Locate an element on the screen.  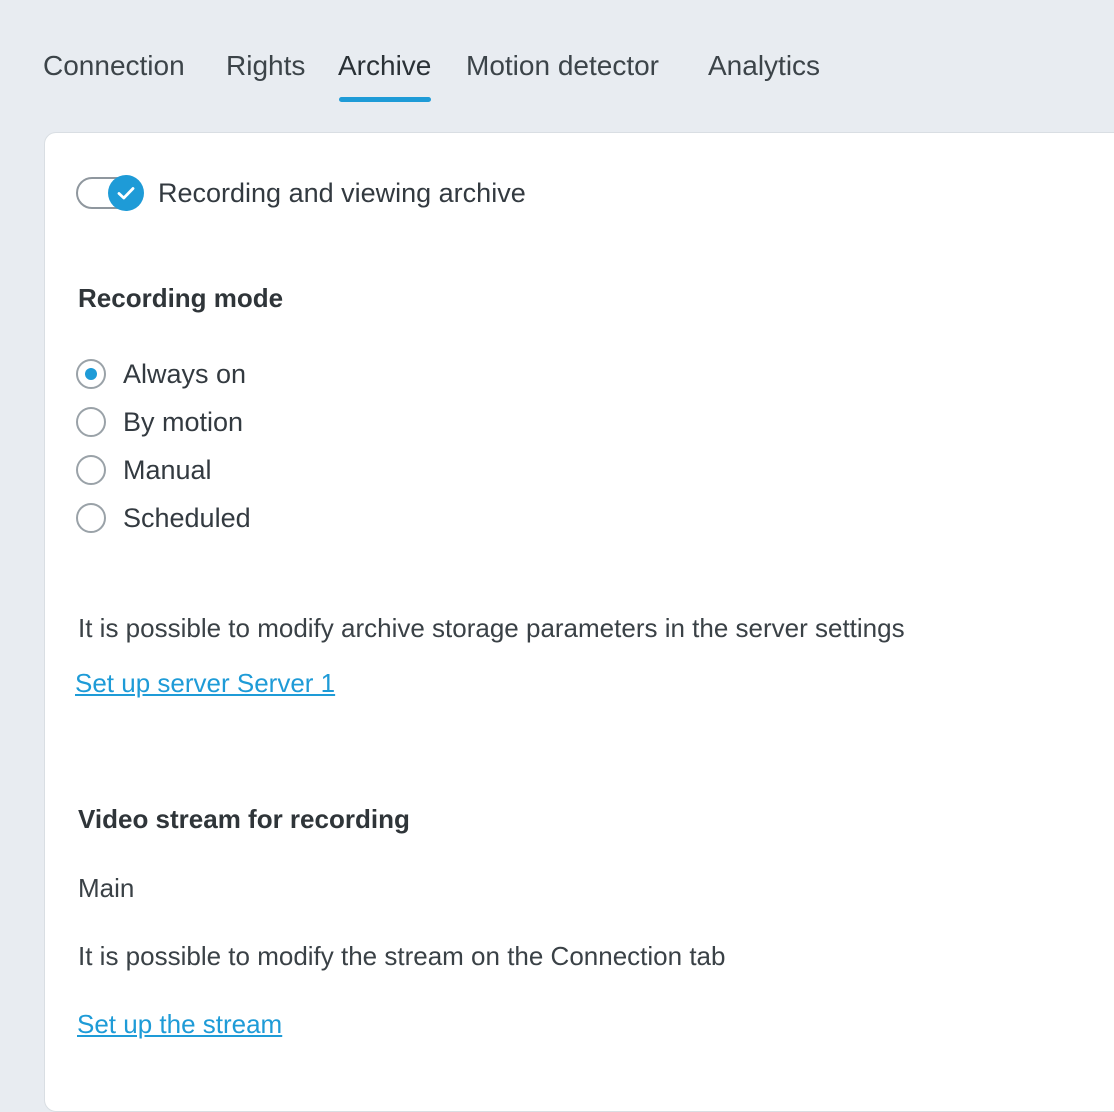
radio-label: By motion is located at coordinates (183, 422).